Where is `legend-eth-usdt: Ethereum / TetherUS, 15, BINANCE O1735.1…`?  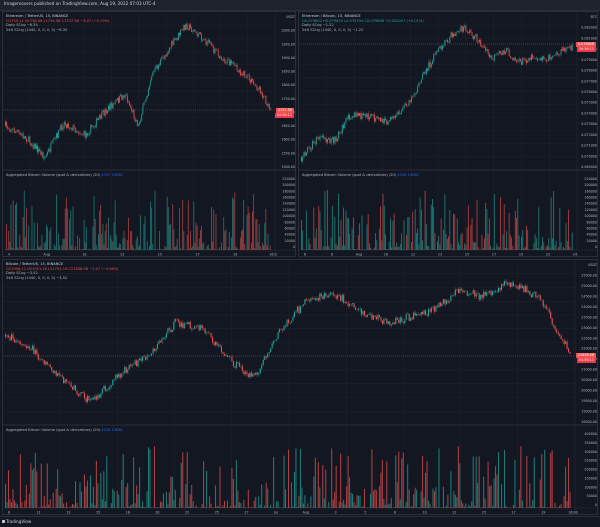
legend-eth-usdt: Ethereum / TetherUS, 15, BINANCE O1735.1… is located at coordinates (57, 23).